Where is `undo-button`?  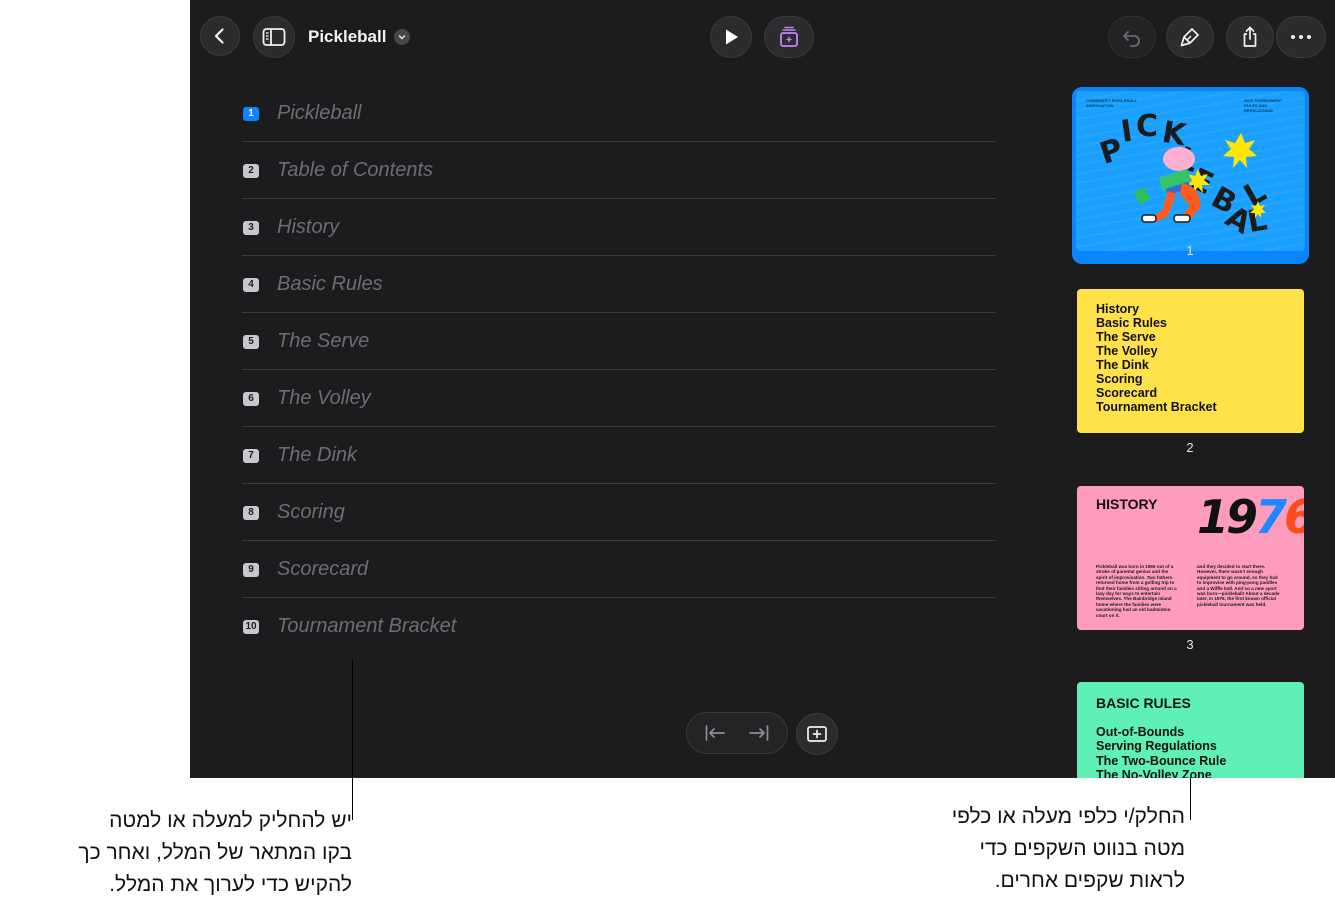
undo-button is located at coordinates (1132, 37).